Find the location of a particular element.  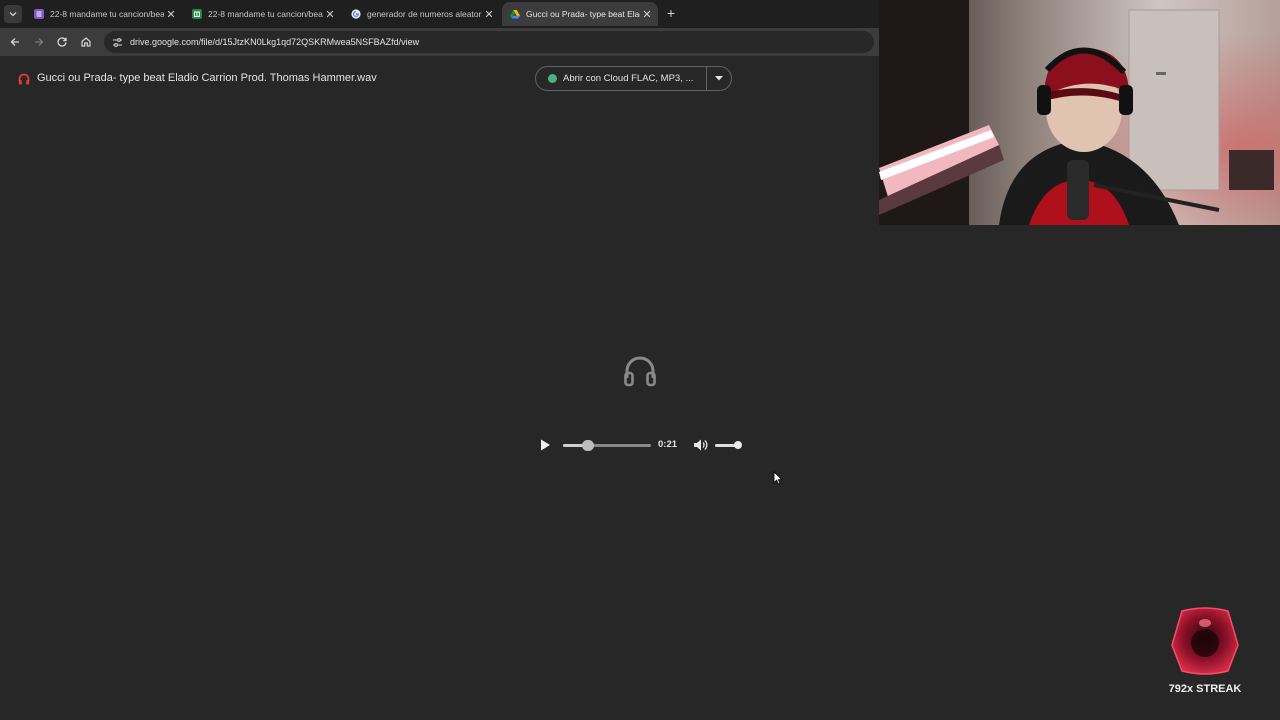

arrow-left-icon is located at coordinates (14, 42).